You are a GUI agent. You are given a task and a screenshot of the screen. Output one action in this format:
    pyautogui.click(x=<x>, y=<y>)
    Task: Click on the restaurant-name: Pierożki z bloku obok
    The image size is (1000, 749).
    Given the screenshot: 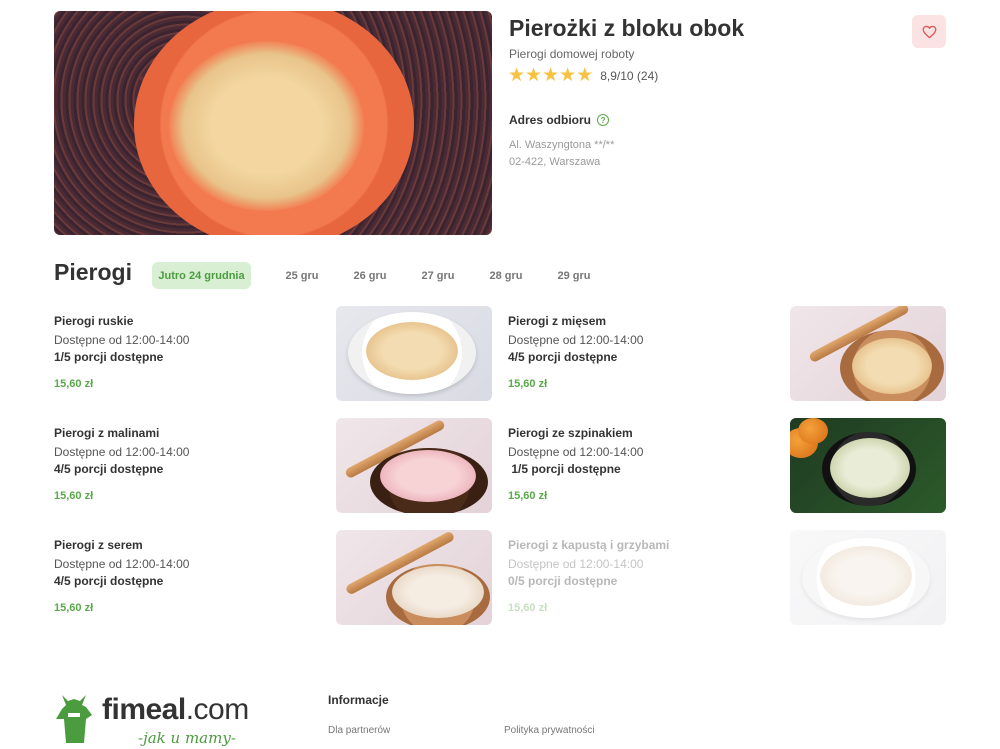 What is the action you would take?
    pyautogui.click(x=627, y=28)
    